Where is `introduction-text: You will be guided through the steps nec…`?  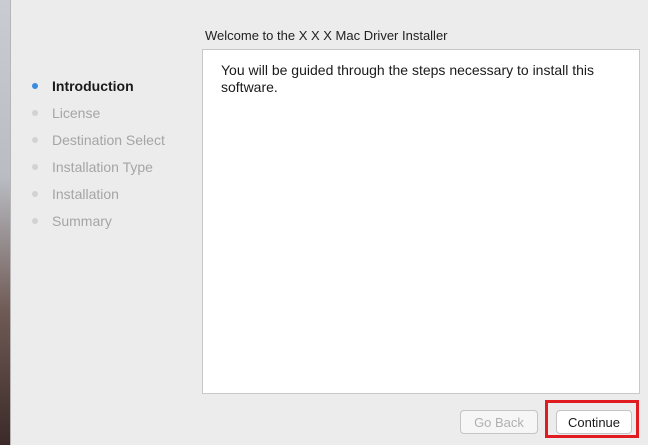 introduction-text: You will be guided through the steps nec… is located at coordinates (408, 78).